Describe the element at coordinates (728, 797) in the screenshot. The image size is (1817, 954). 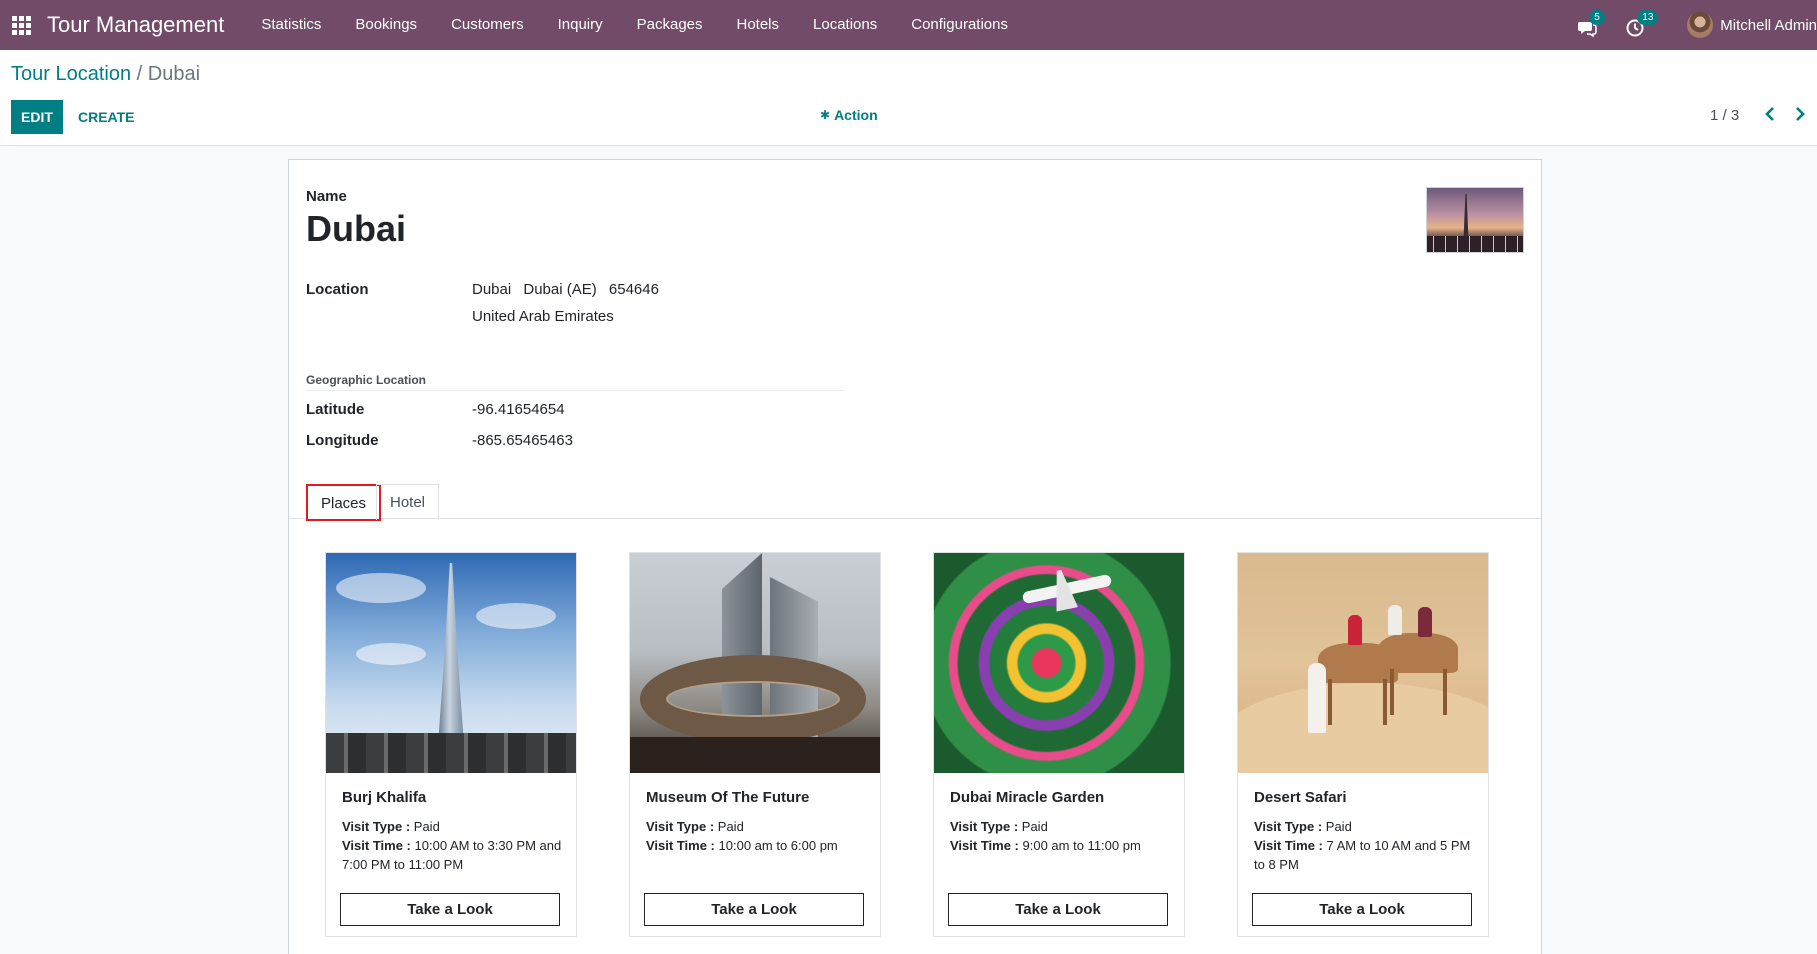
I see `place-title: Museum Of The Future` at that location.